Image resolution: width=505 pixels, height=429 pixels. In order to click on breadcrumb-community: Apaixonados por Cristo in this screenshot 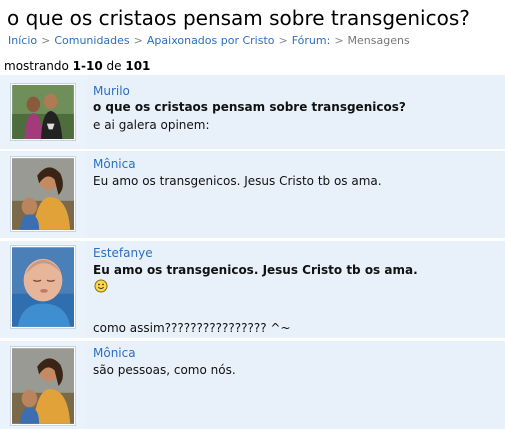, I will do `click(211, 40)`.